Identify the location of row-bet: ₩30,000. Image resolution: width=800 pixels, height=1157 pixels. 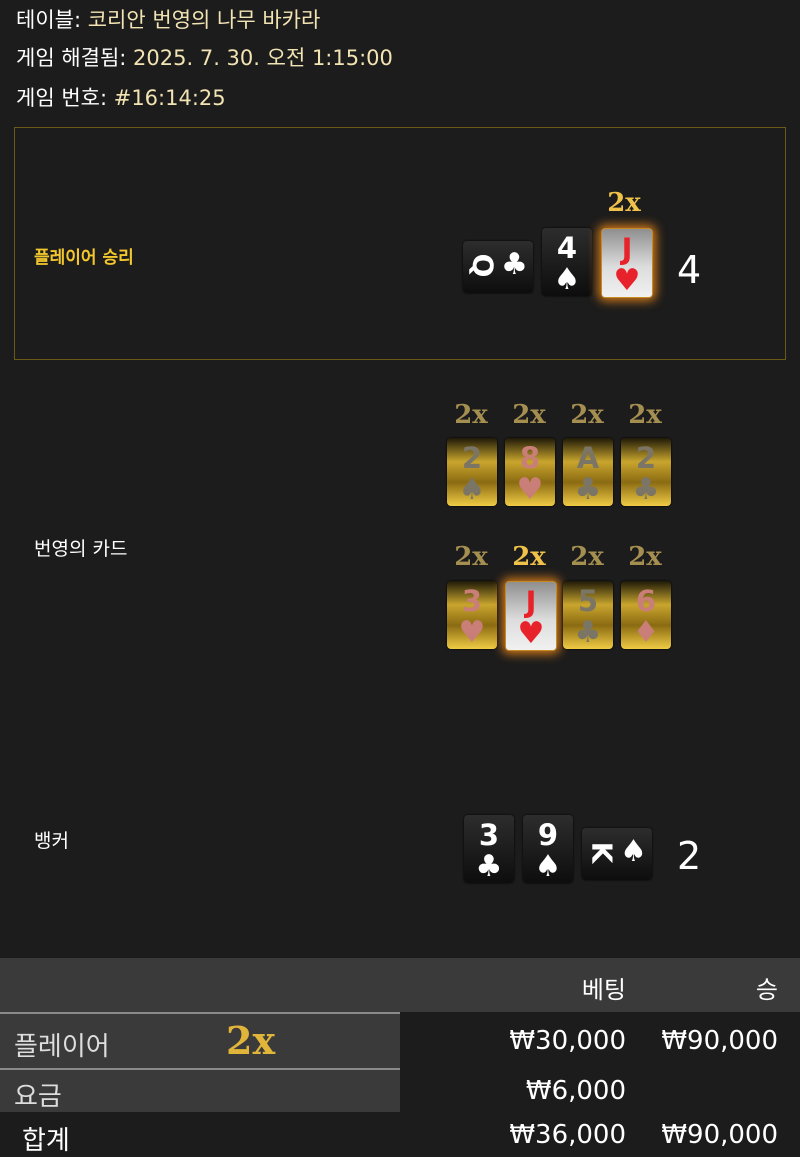
(567, 1041).